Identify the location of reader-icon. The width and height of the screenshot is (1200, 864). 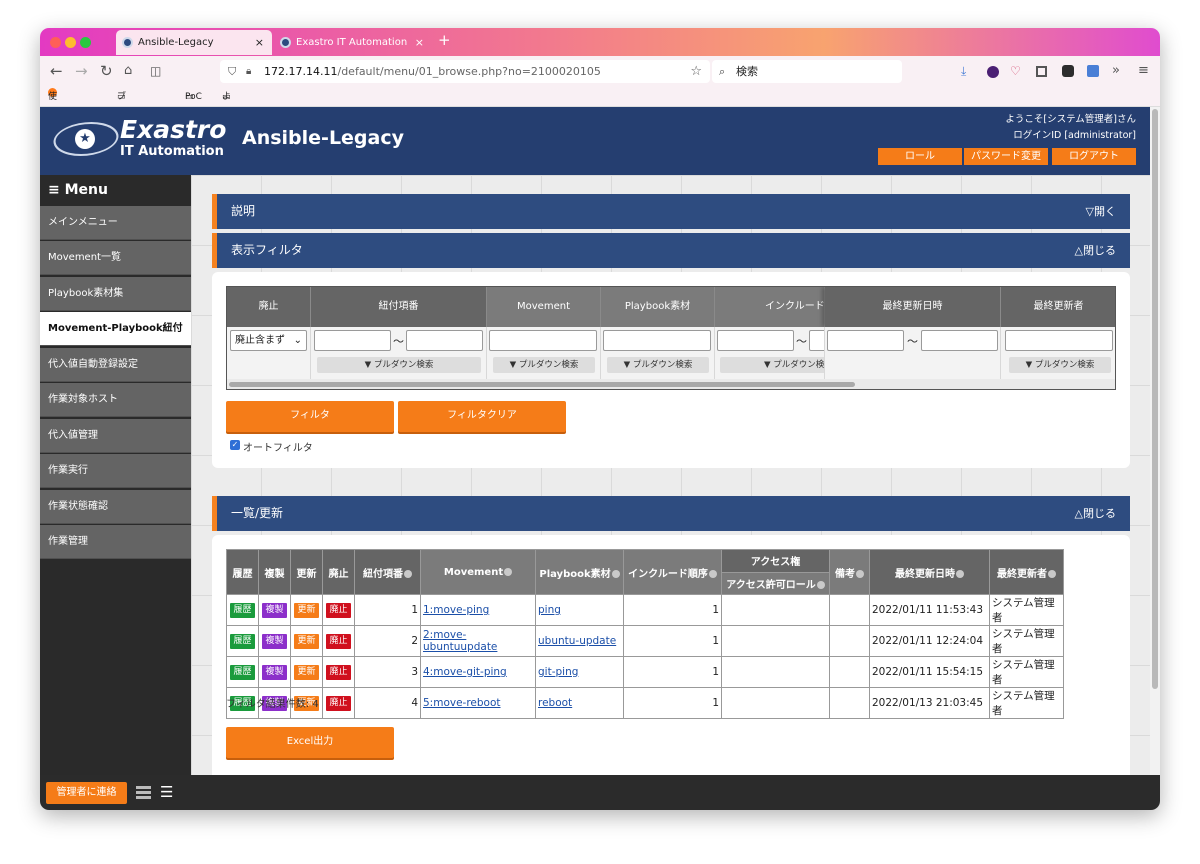
(1041, 71).